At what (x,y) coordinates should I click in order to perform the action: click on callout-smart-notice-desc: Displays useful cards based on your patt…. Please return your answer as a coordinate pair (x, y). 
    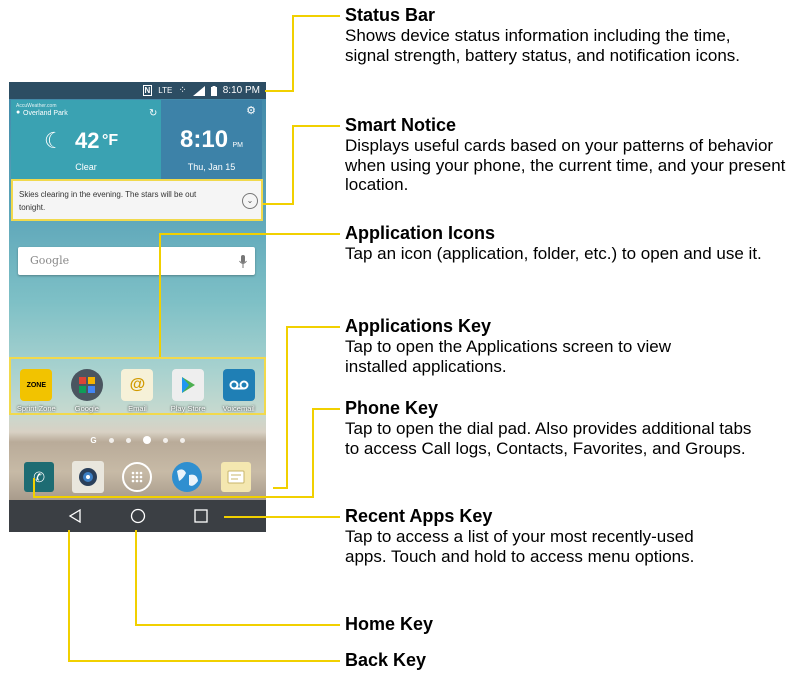
    Looking at the image, I should click on (565, 165).